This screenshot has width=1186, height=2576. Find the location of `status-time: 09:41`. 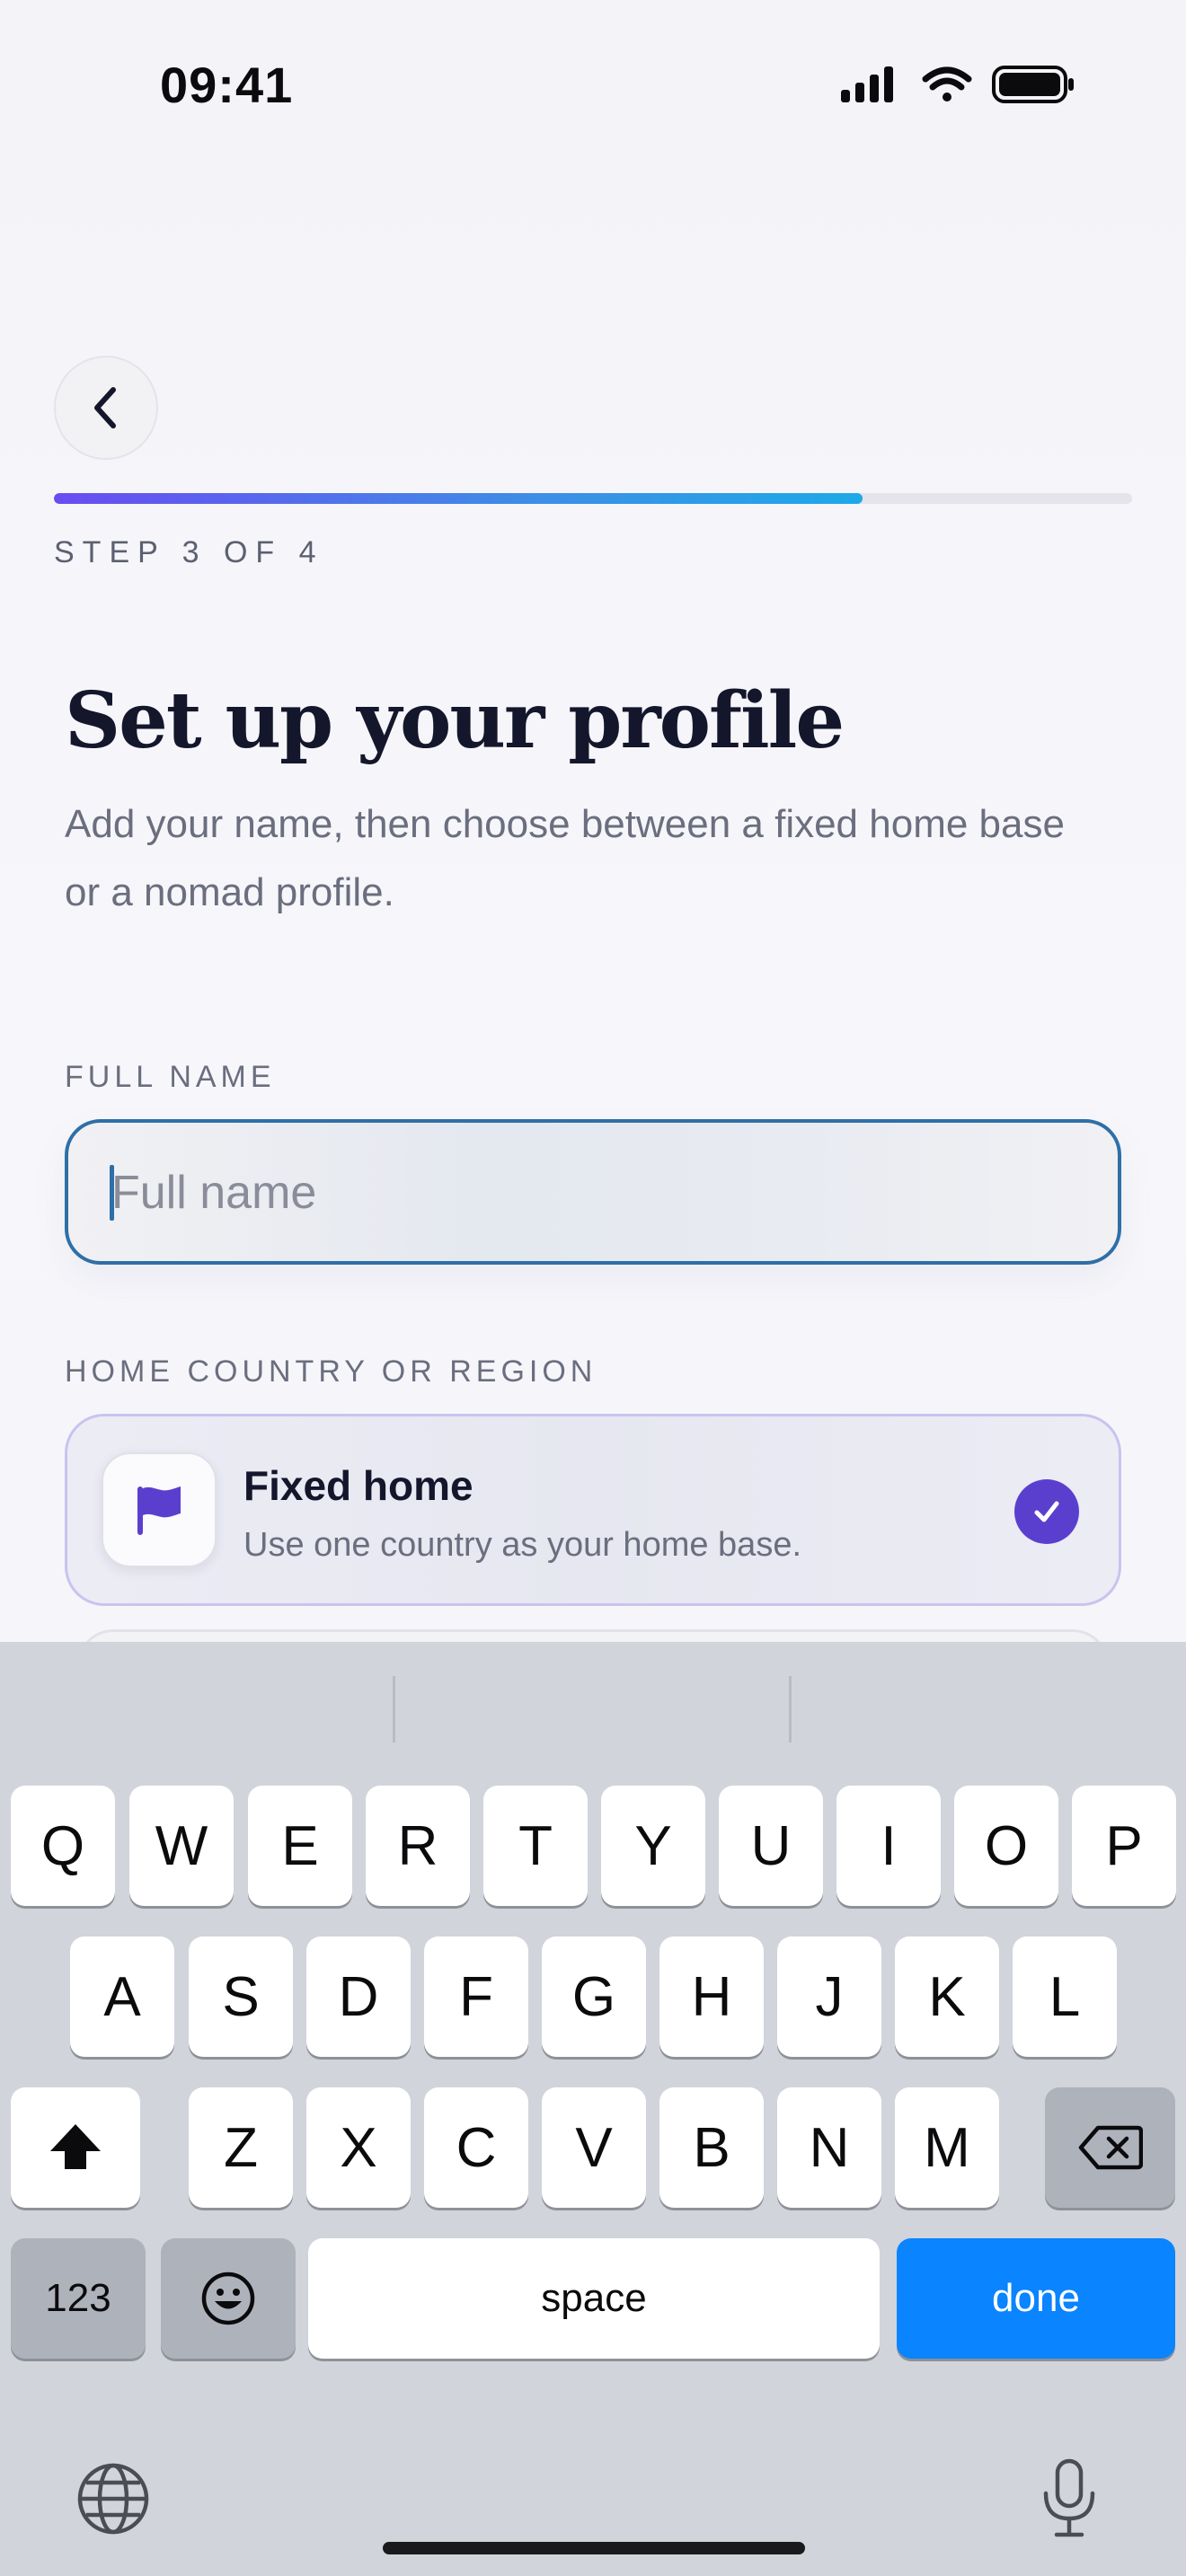

status-time: 09:41 is located at coordinates (227, 85).